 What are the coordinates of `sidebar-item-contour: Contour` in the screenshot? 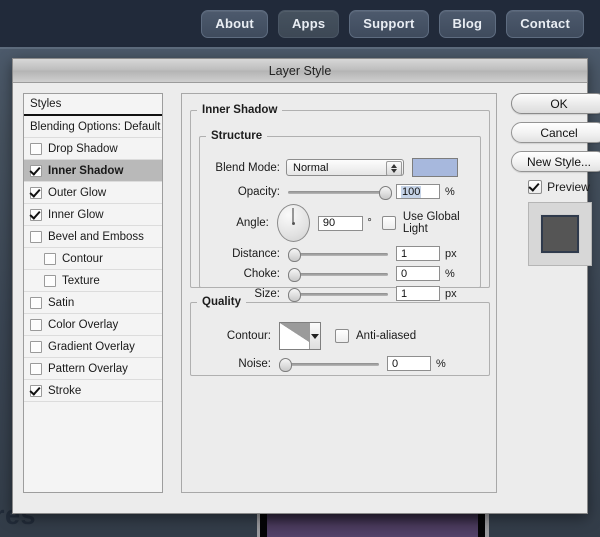 It's located at (93, 259).